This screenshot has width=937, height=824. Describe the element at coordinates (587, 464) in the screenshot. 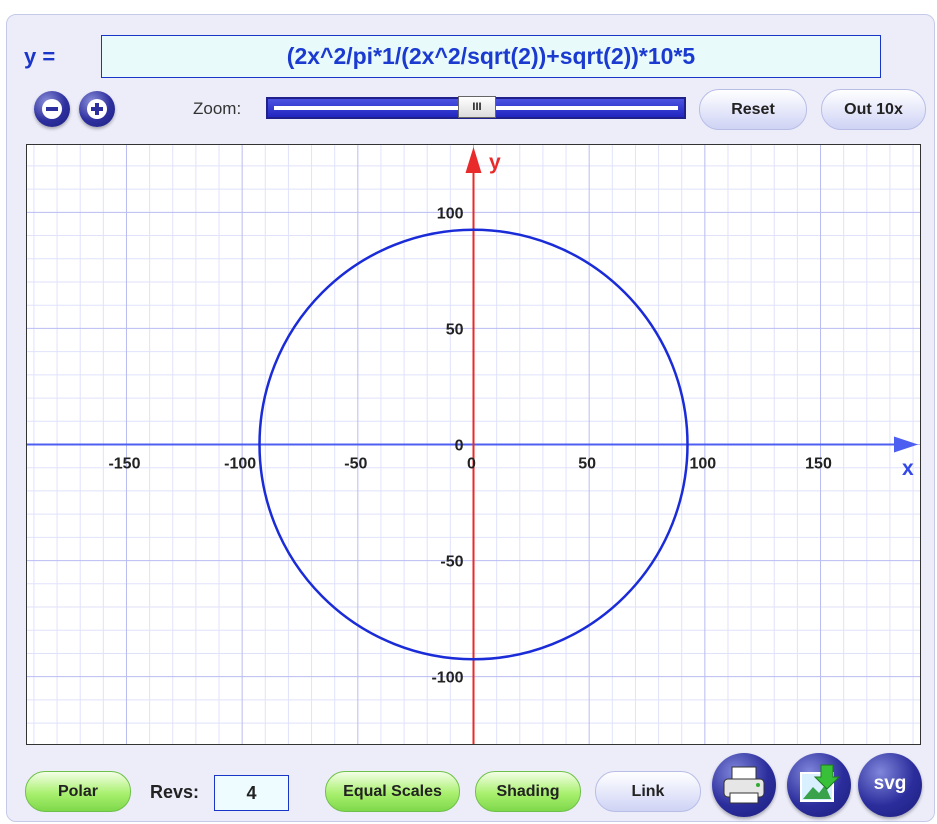

I see `x-tick-label: 50` at that location.